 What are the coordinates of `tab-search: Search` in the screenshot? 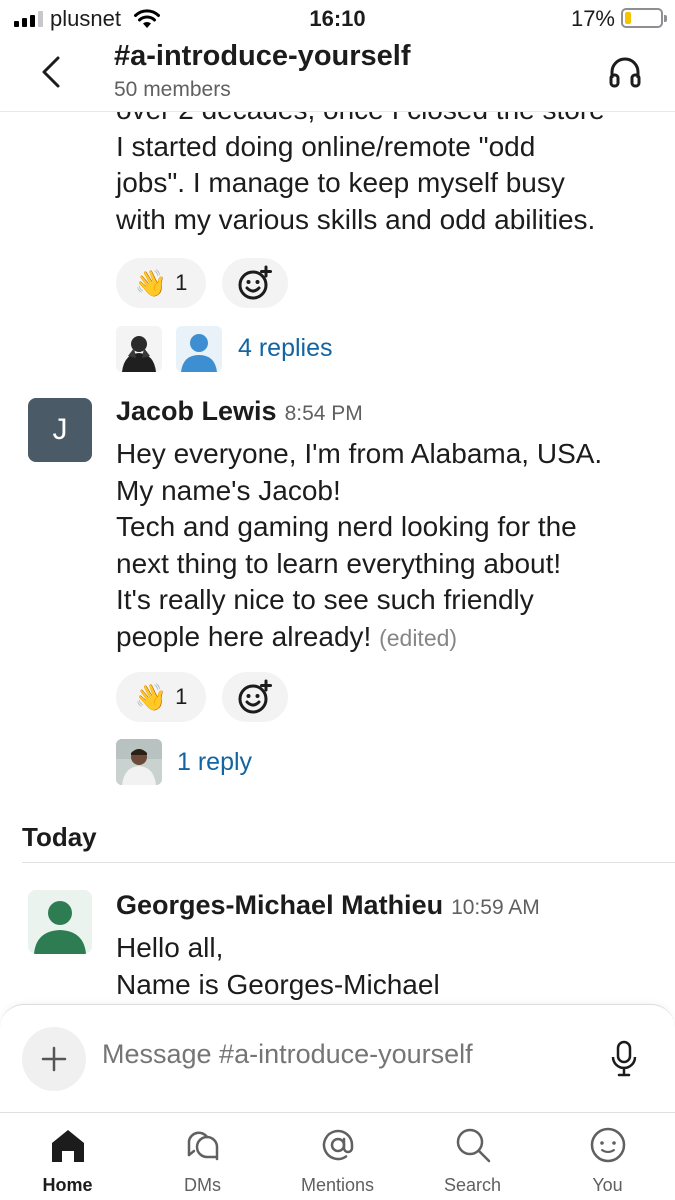 It's located at (472, 1156).